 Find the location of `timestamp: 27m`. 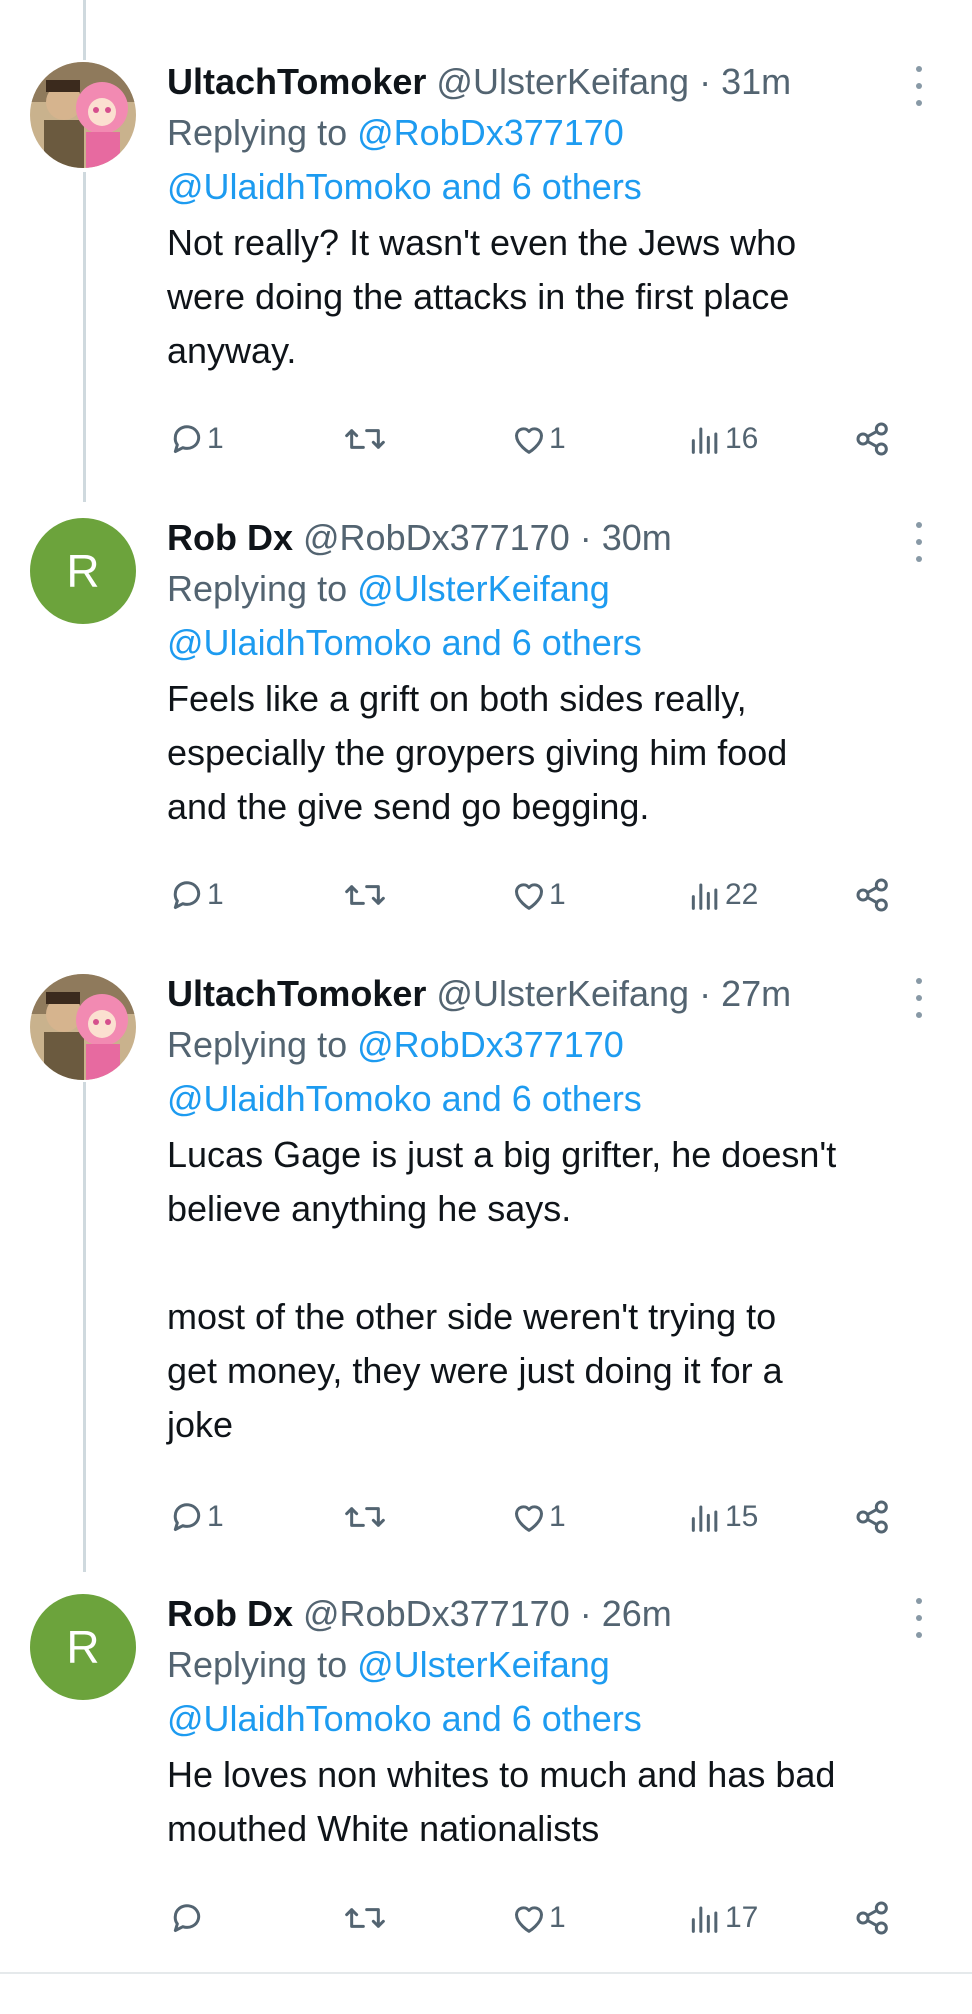

timestamp: 27m is located at coordinates (756, 993).